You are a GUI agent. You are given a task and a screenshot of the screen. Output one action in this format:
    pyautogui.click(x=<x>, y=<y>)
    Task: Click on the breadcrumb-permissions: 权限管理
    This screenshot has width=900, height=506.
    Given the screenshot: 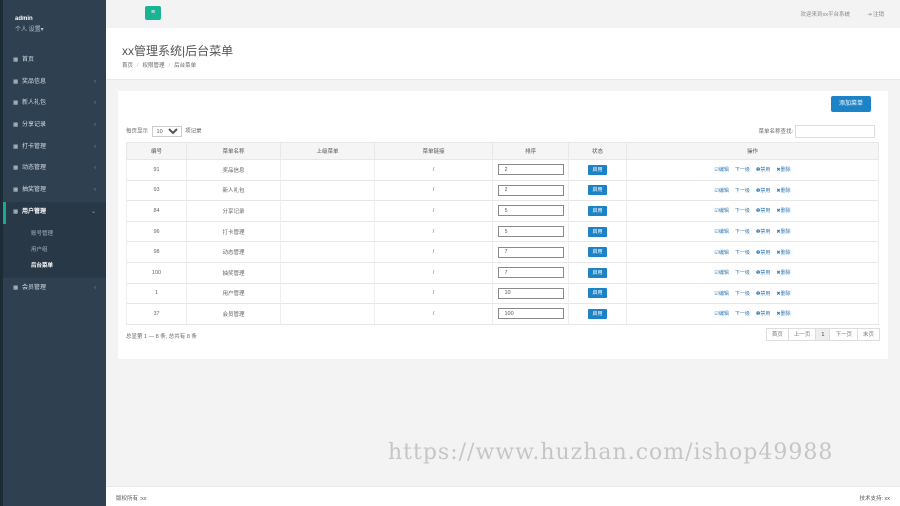 What is the action you would take?
    pyautogui.click(x=154, y=66)
    